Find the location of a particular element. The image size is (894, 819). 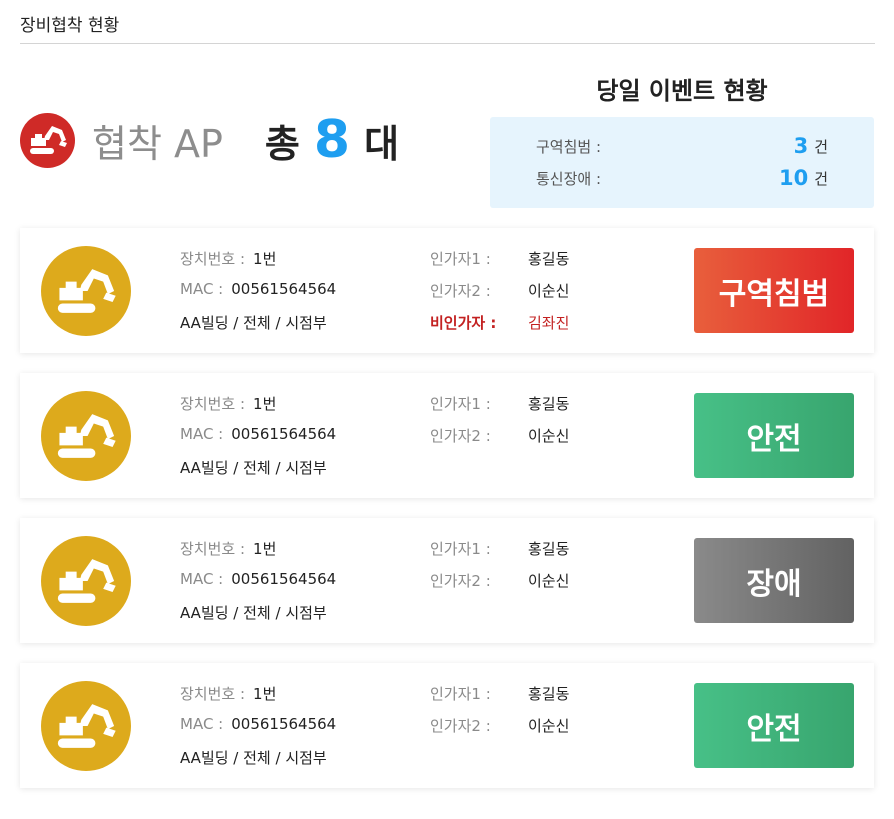

total-prefix: 총 is located at coordinates (282, 143).